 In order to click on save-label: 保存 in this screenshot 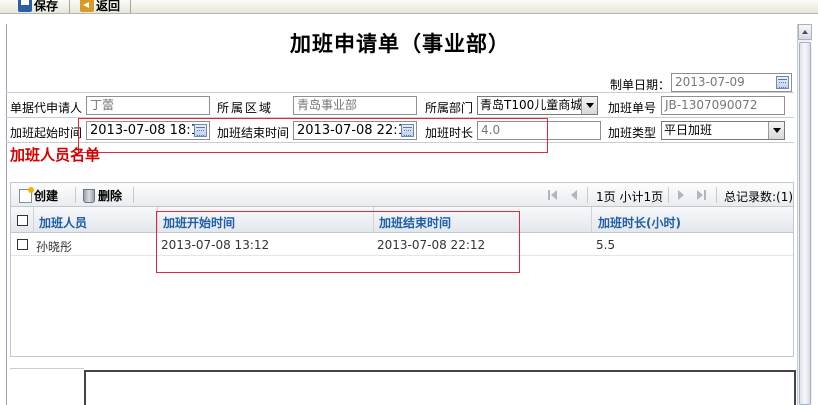, I will do `click(46, 6)`.